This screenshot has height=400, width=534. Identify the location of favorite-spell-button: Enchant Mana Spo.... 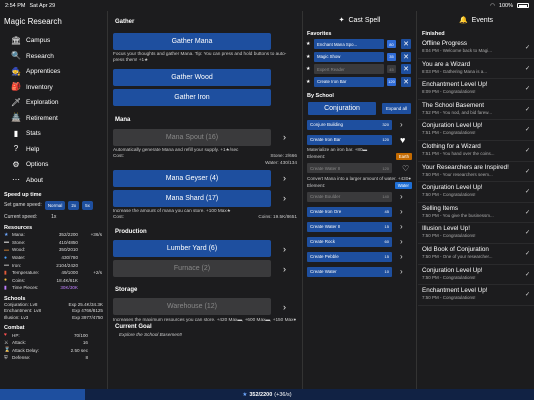
(349, 44).